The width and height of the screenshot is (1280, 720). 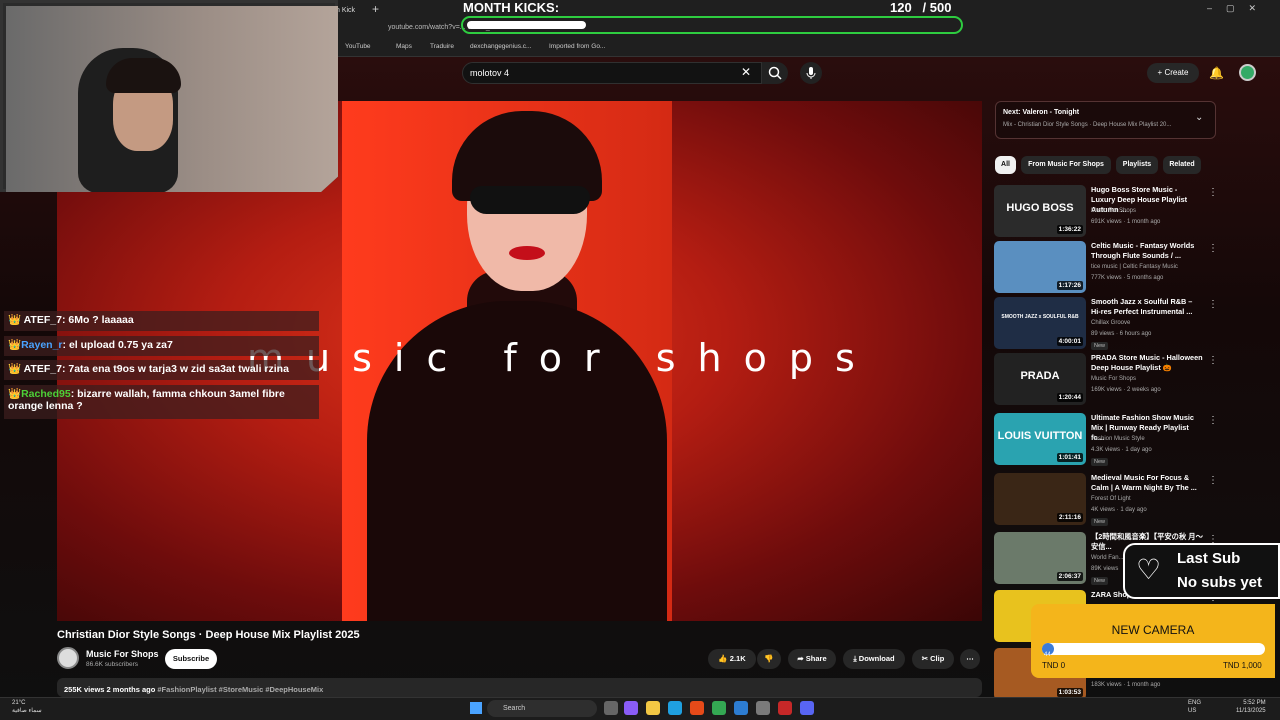 What do you see at coordinates (1199, 117) in the screenshot?
I see `chevron-down-icon: ⌄` at bounding box center [1199, 117].